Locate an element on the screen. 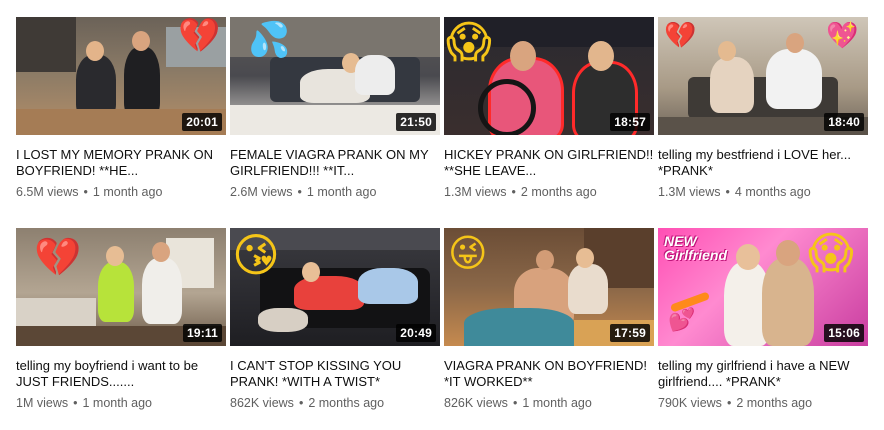  video-meta: 862K views • 2 months ago is located at coordinates (335, 403).